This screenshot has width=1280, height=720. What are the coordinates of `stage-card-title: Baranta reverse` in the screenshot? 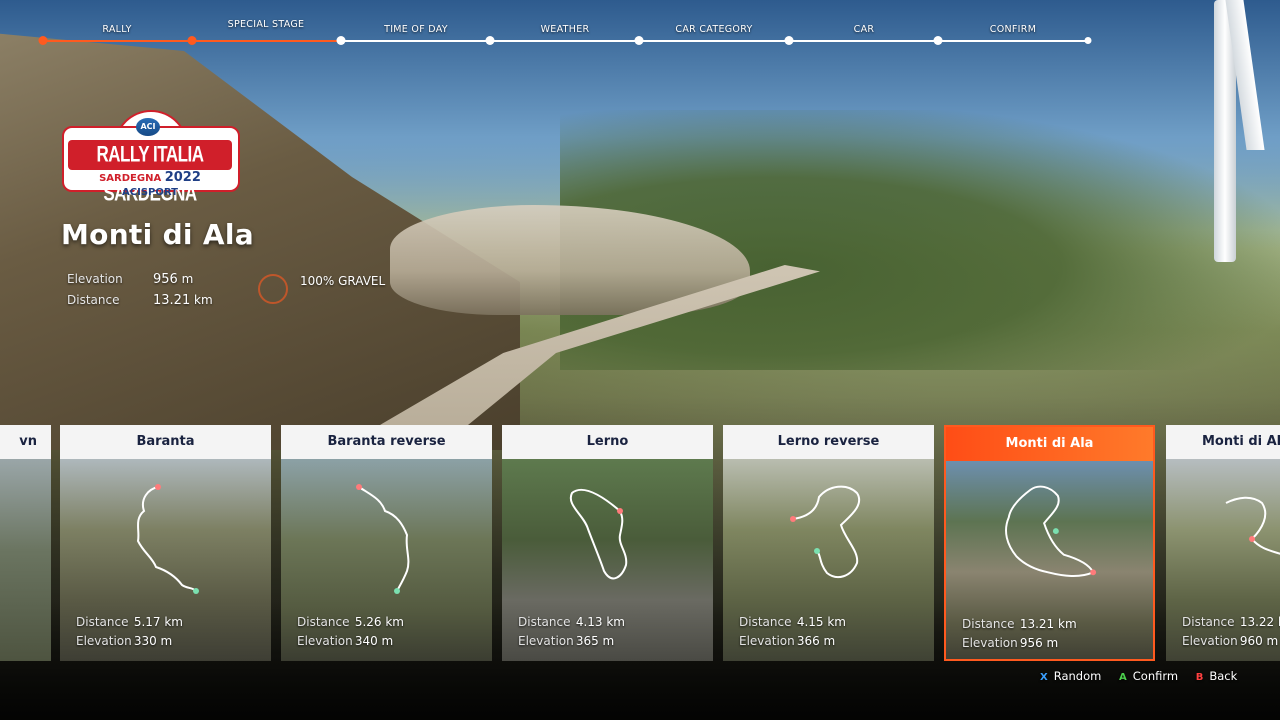 It's located at (386, 442).